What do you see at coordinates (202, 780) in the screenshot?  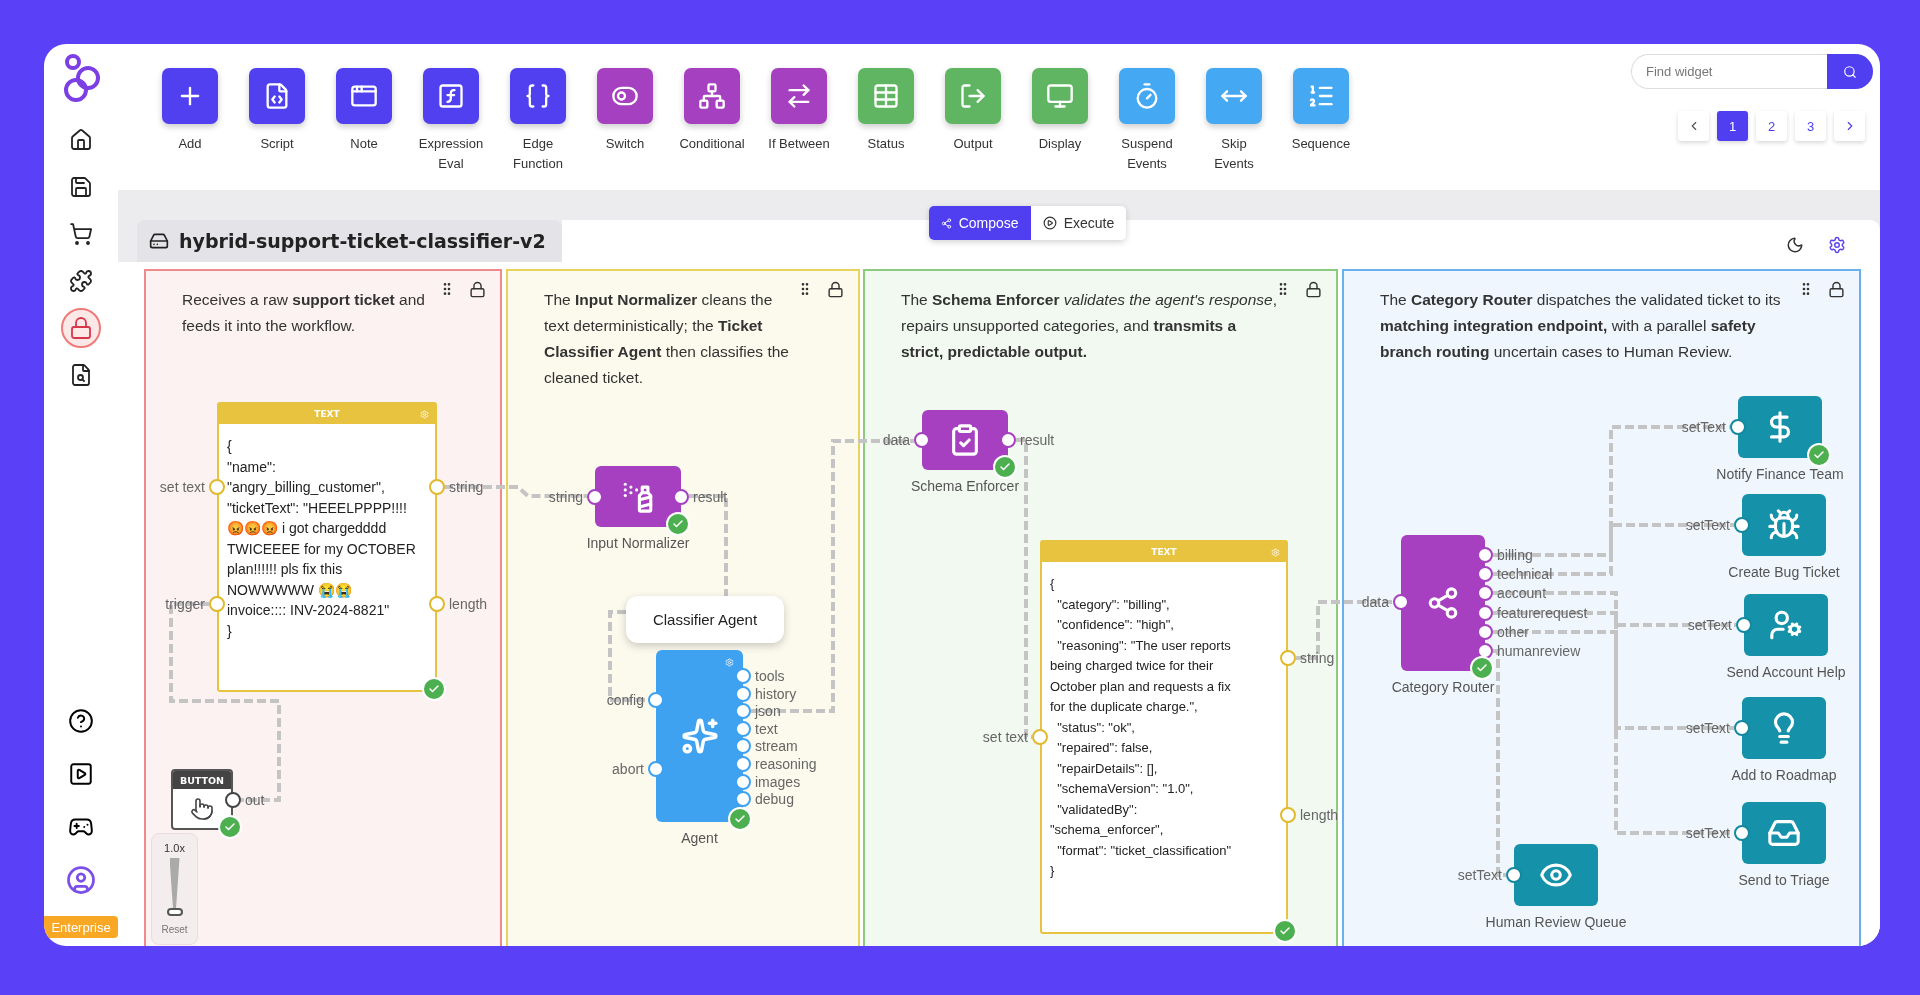 I see `widget-title: BUTTON` at bounding box center [202, 780].